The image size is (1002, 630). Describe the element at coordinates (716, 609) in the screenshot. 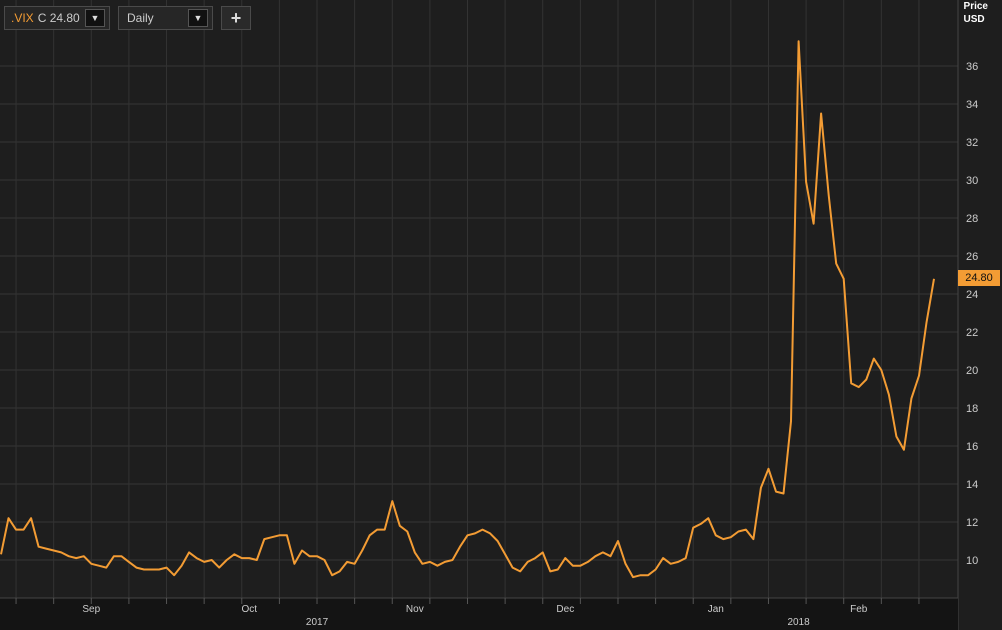

I see `x-month-label: Jan` at that location.